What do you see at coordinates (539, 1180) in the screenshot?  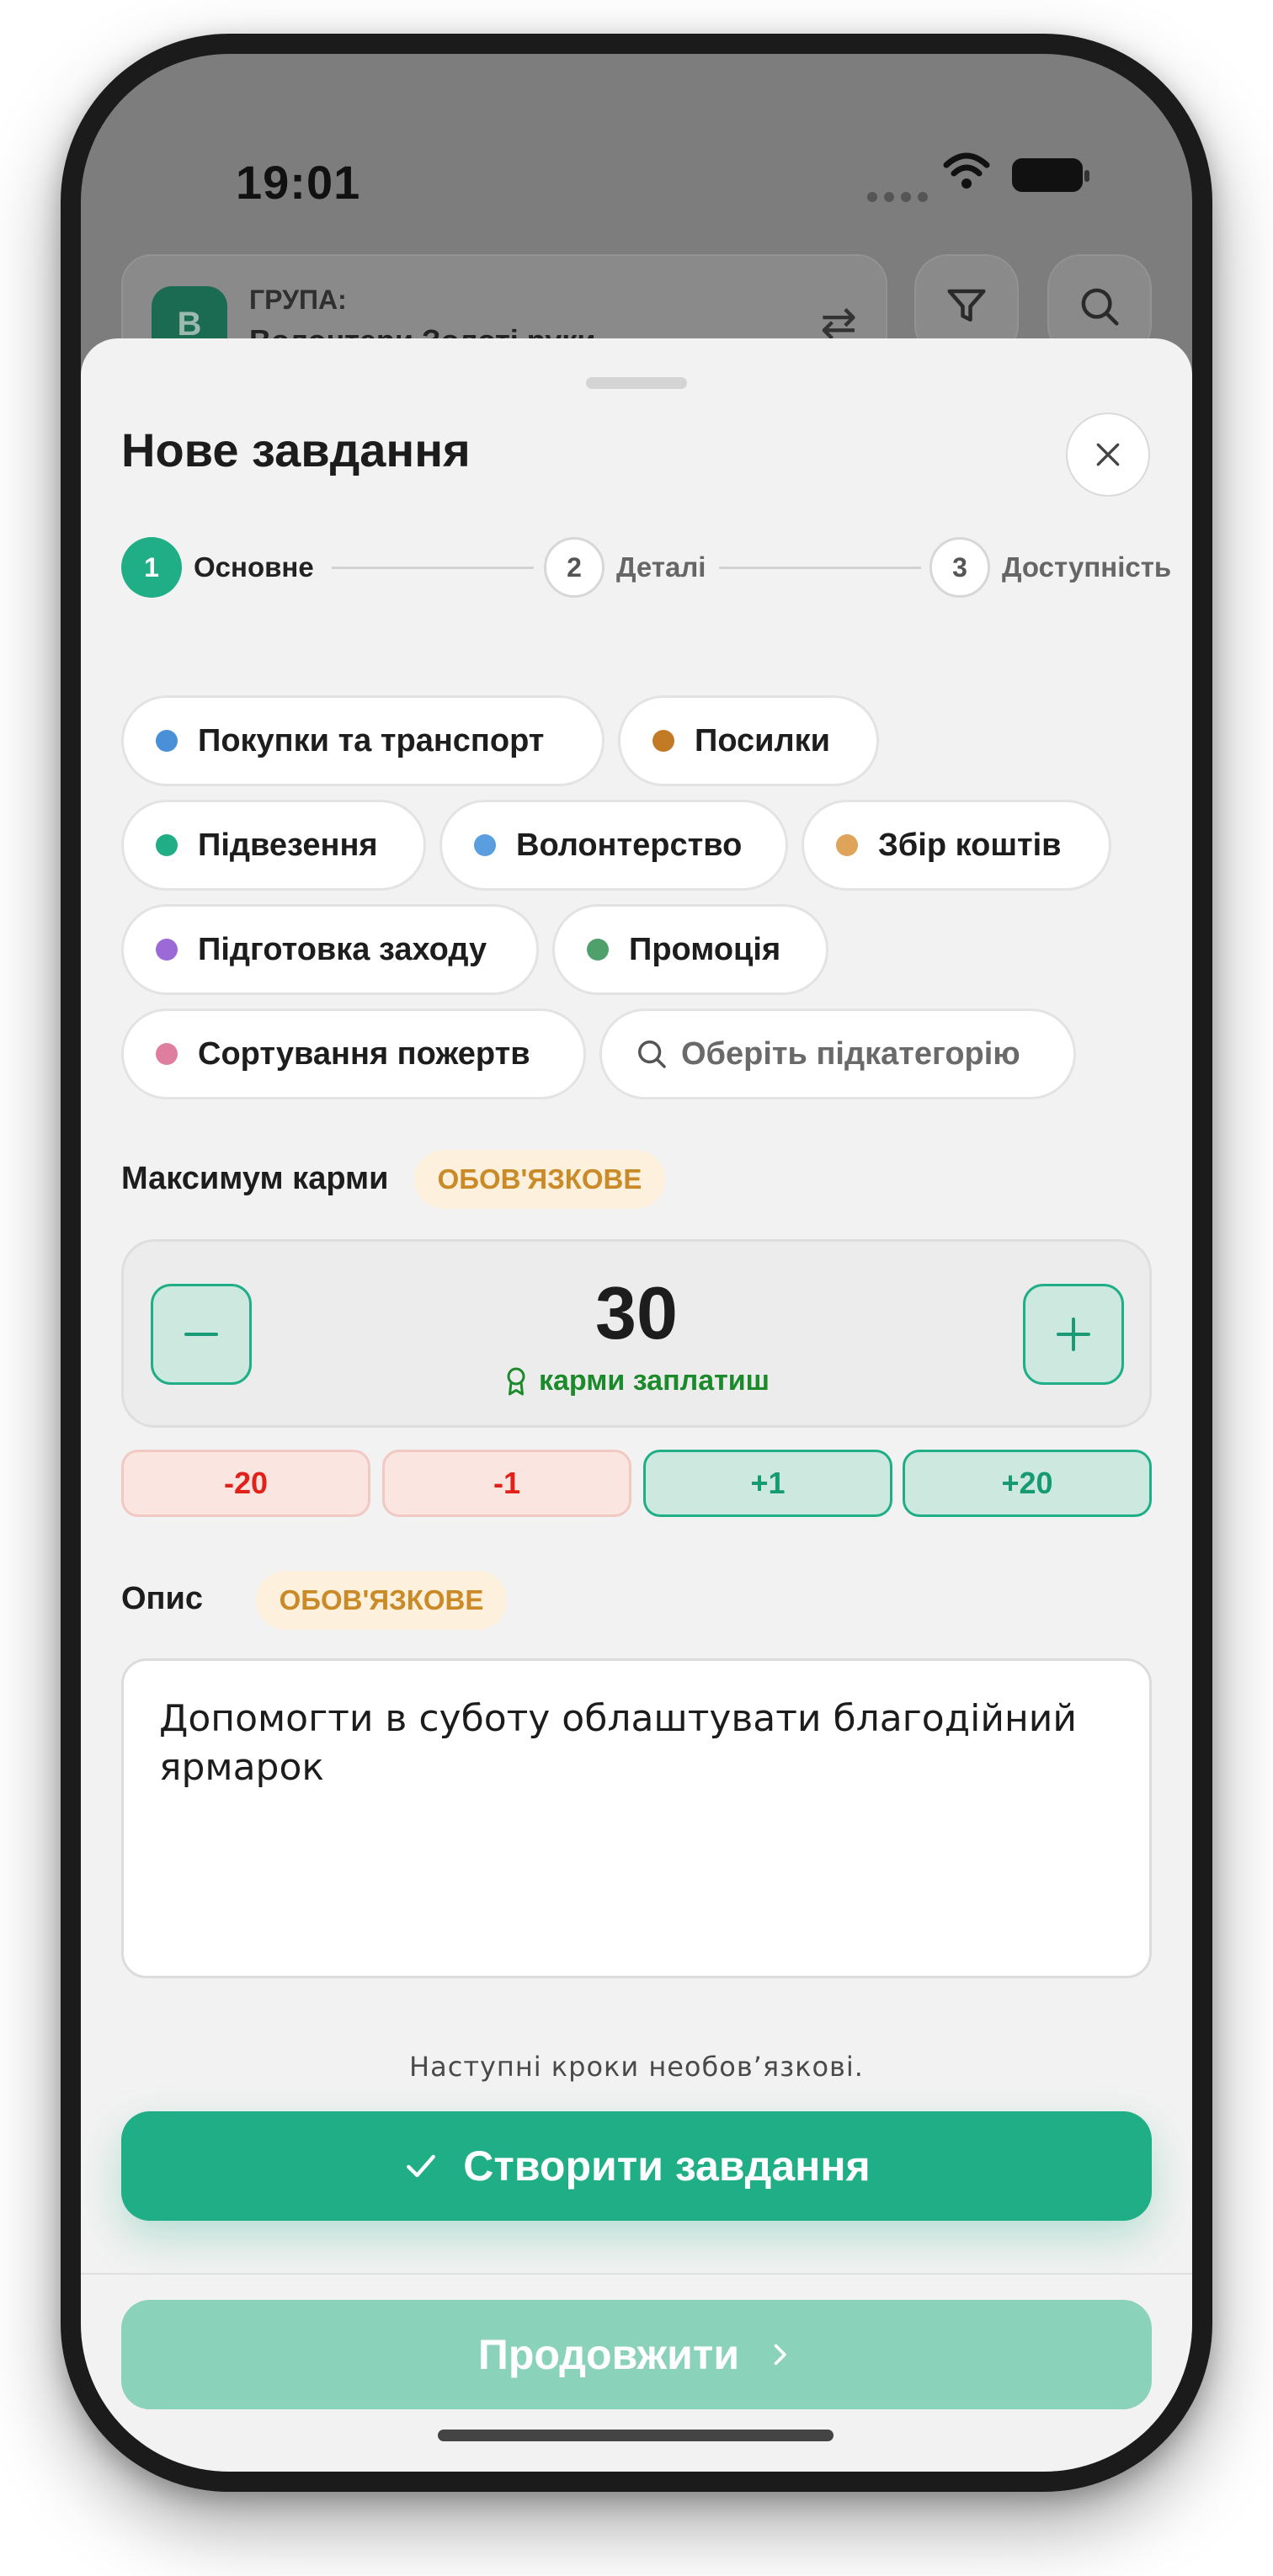 I see `karma-required-badge: ОБОВ'ЯЗКОВЕ` at bounding box center [539, 1180].